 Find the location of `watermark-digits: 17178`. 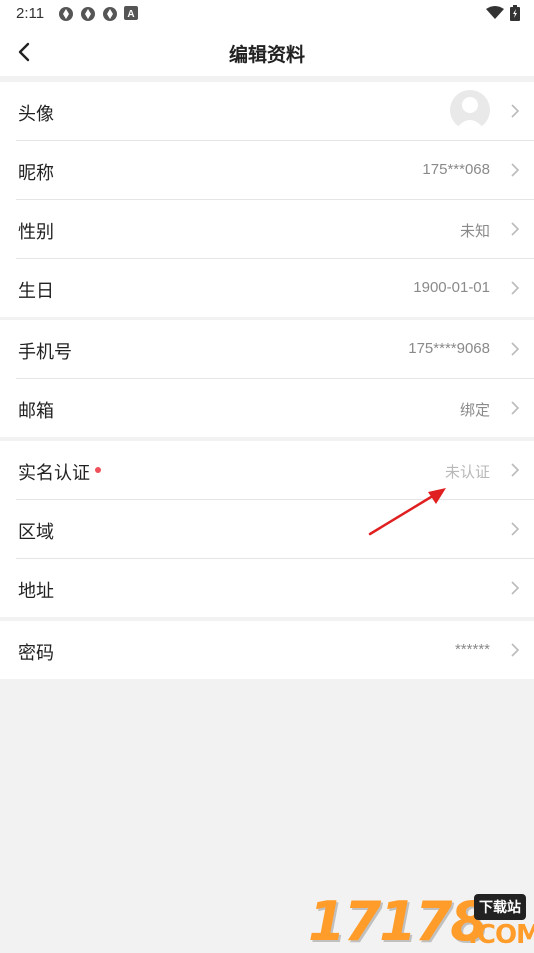

watermark-digits: 17178 is located at coordinates (398, 921).